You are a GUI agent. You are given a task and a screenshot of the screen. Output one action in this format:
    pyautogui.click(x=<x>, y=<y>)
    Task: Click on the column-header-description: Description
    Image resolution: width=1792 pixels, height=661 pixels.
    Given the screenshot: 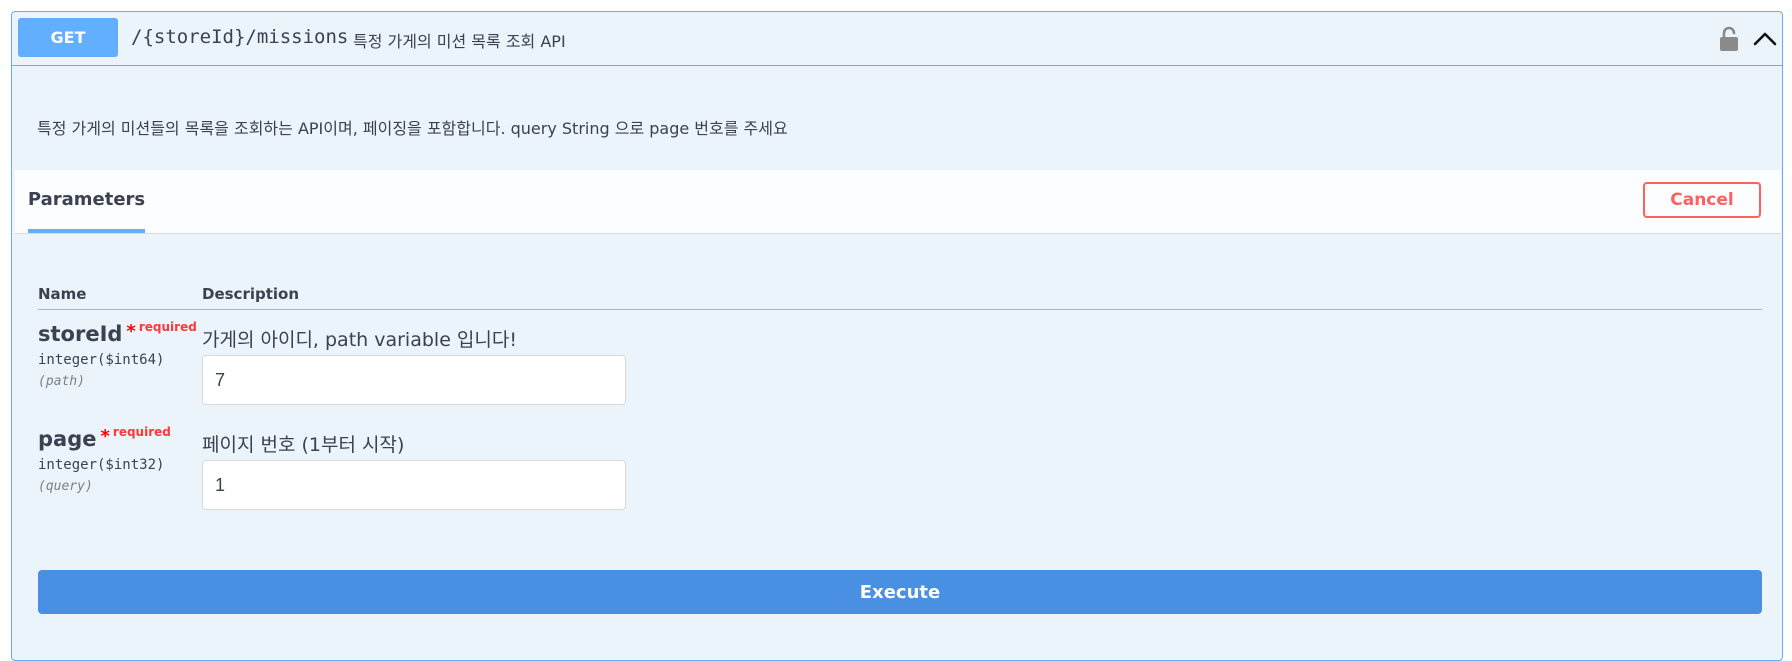 What is the action you would take?
    pyautogui.click(x=251, y=294)
    